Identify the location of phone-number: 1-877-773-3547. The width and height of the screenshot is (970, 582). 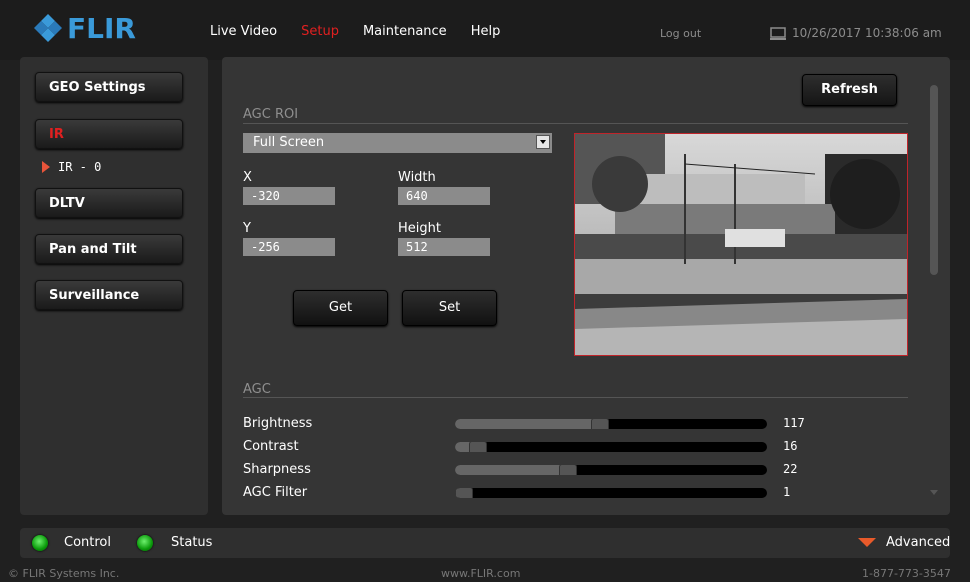
(906, 573).